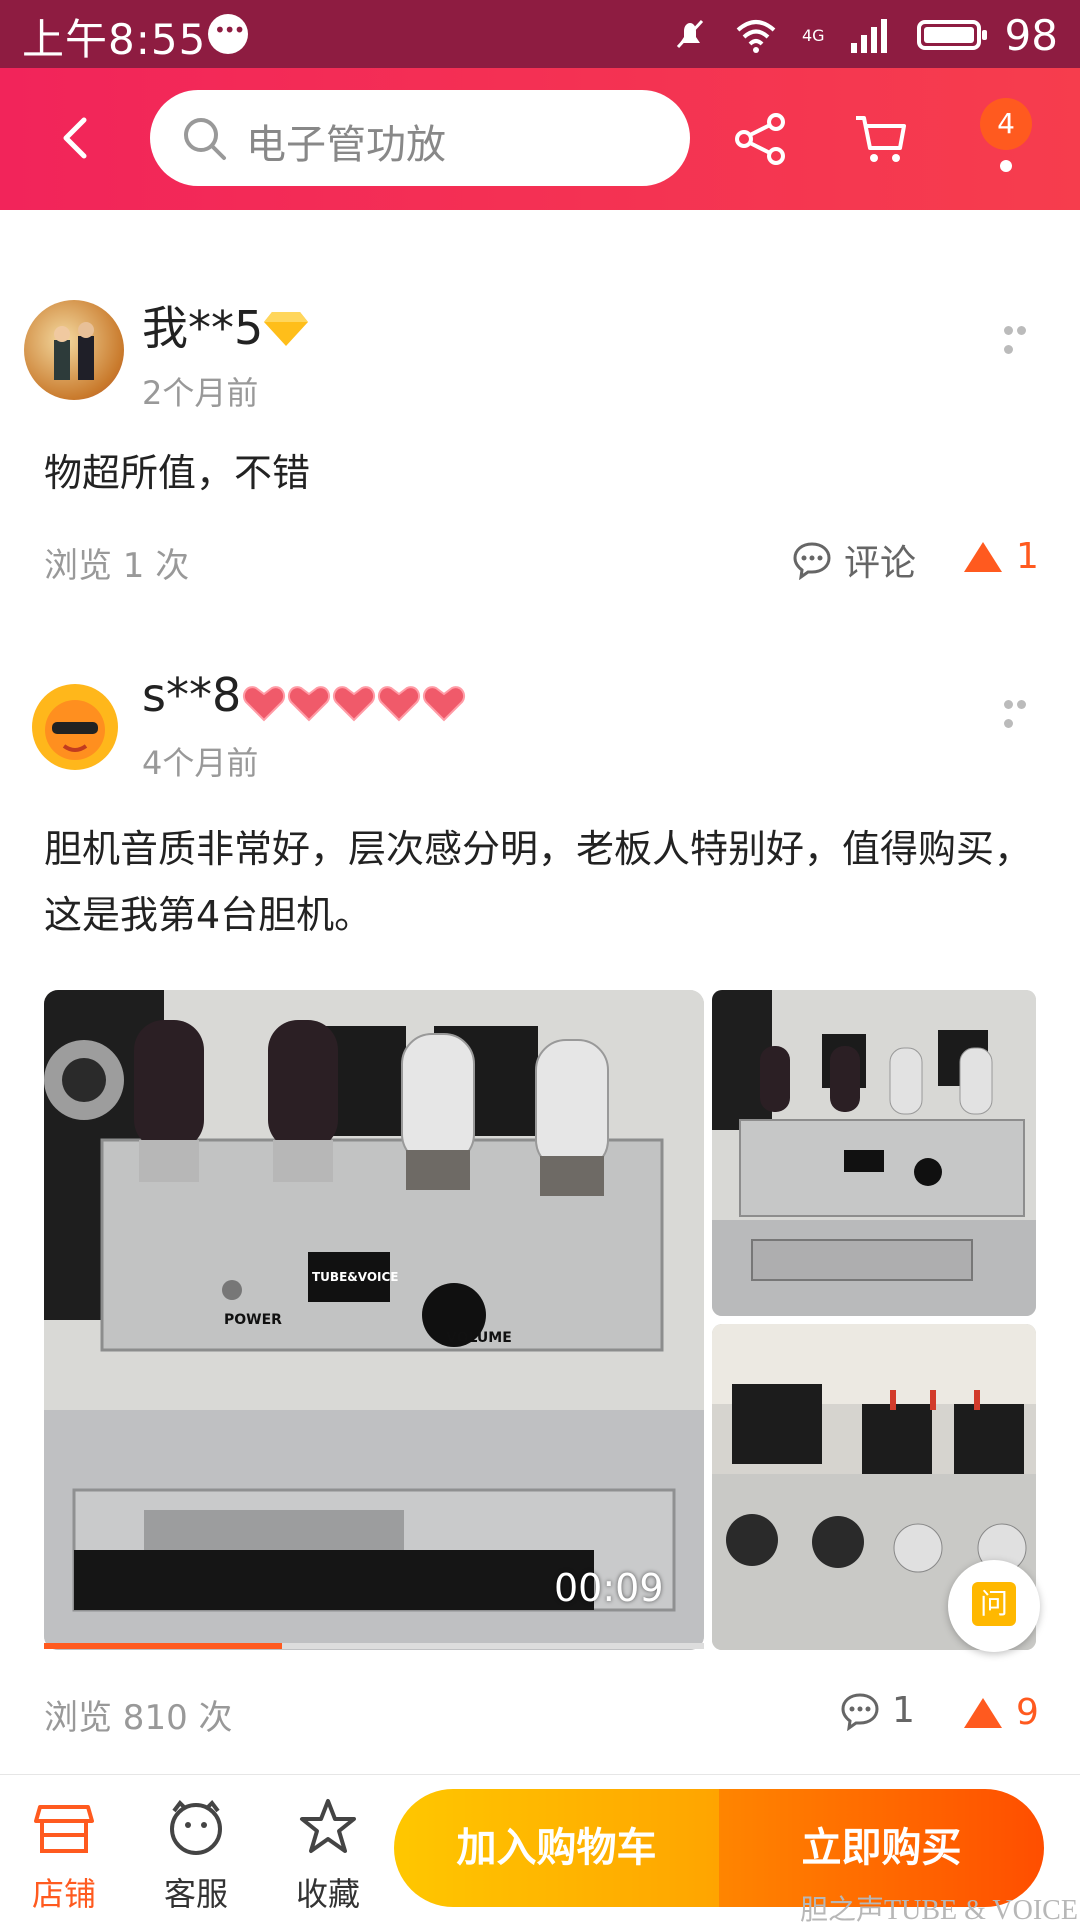 The height and width of the screenshot is (1928, 1080). I want to click on photo-power-label: POWER, so click(253, 1320).